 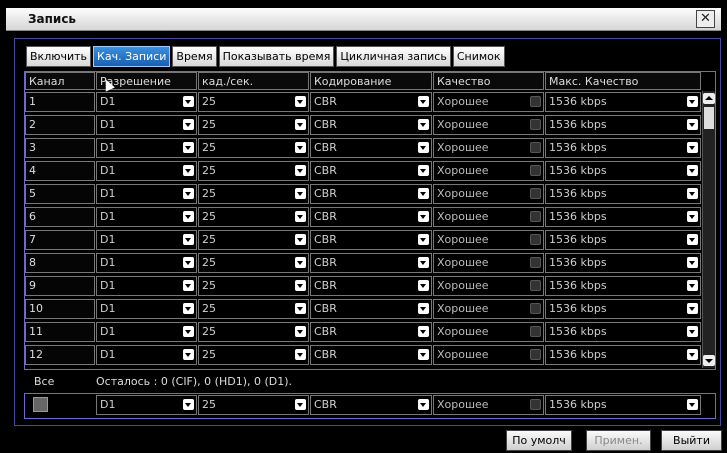 I want to click on all-channels-checkbox, so click(x=40, y=404).